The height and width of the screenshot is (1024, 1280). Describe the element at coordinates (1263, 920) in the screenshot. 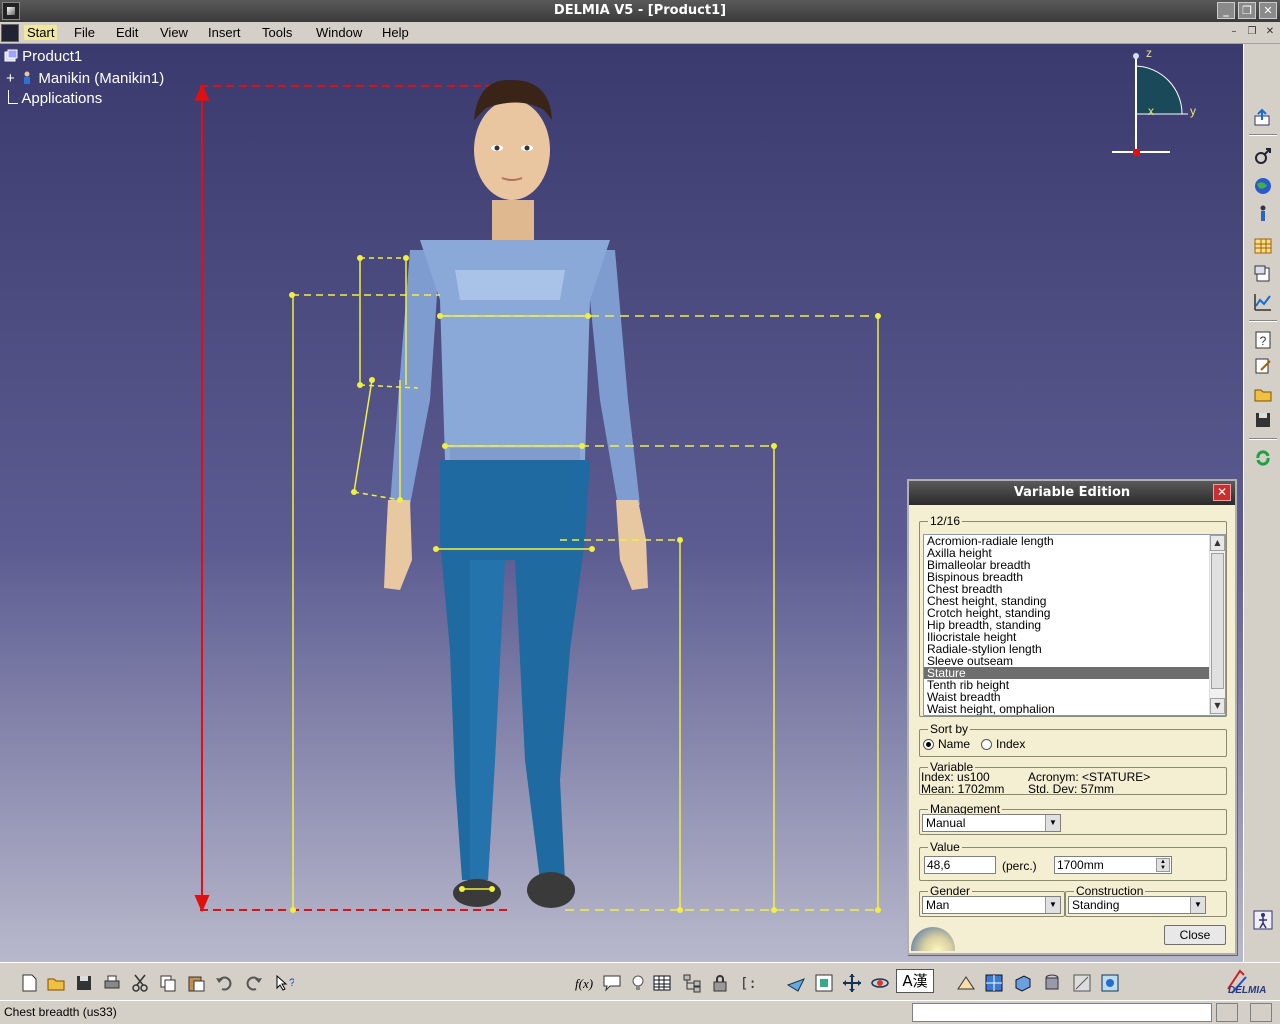

I see `posture-icon` at that location.